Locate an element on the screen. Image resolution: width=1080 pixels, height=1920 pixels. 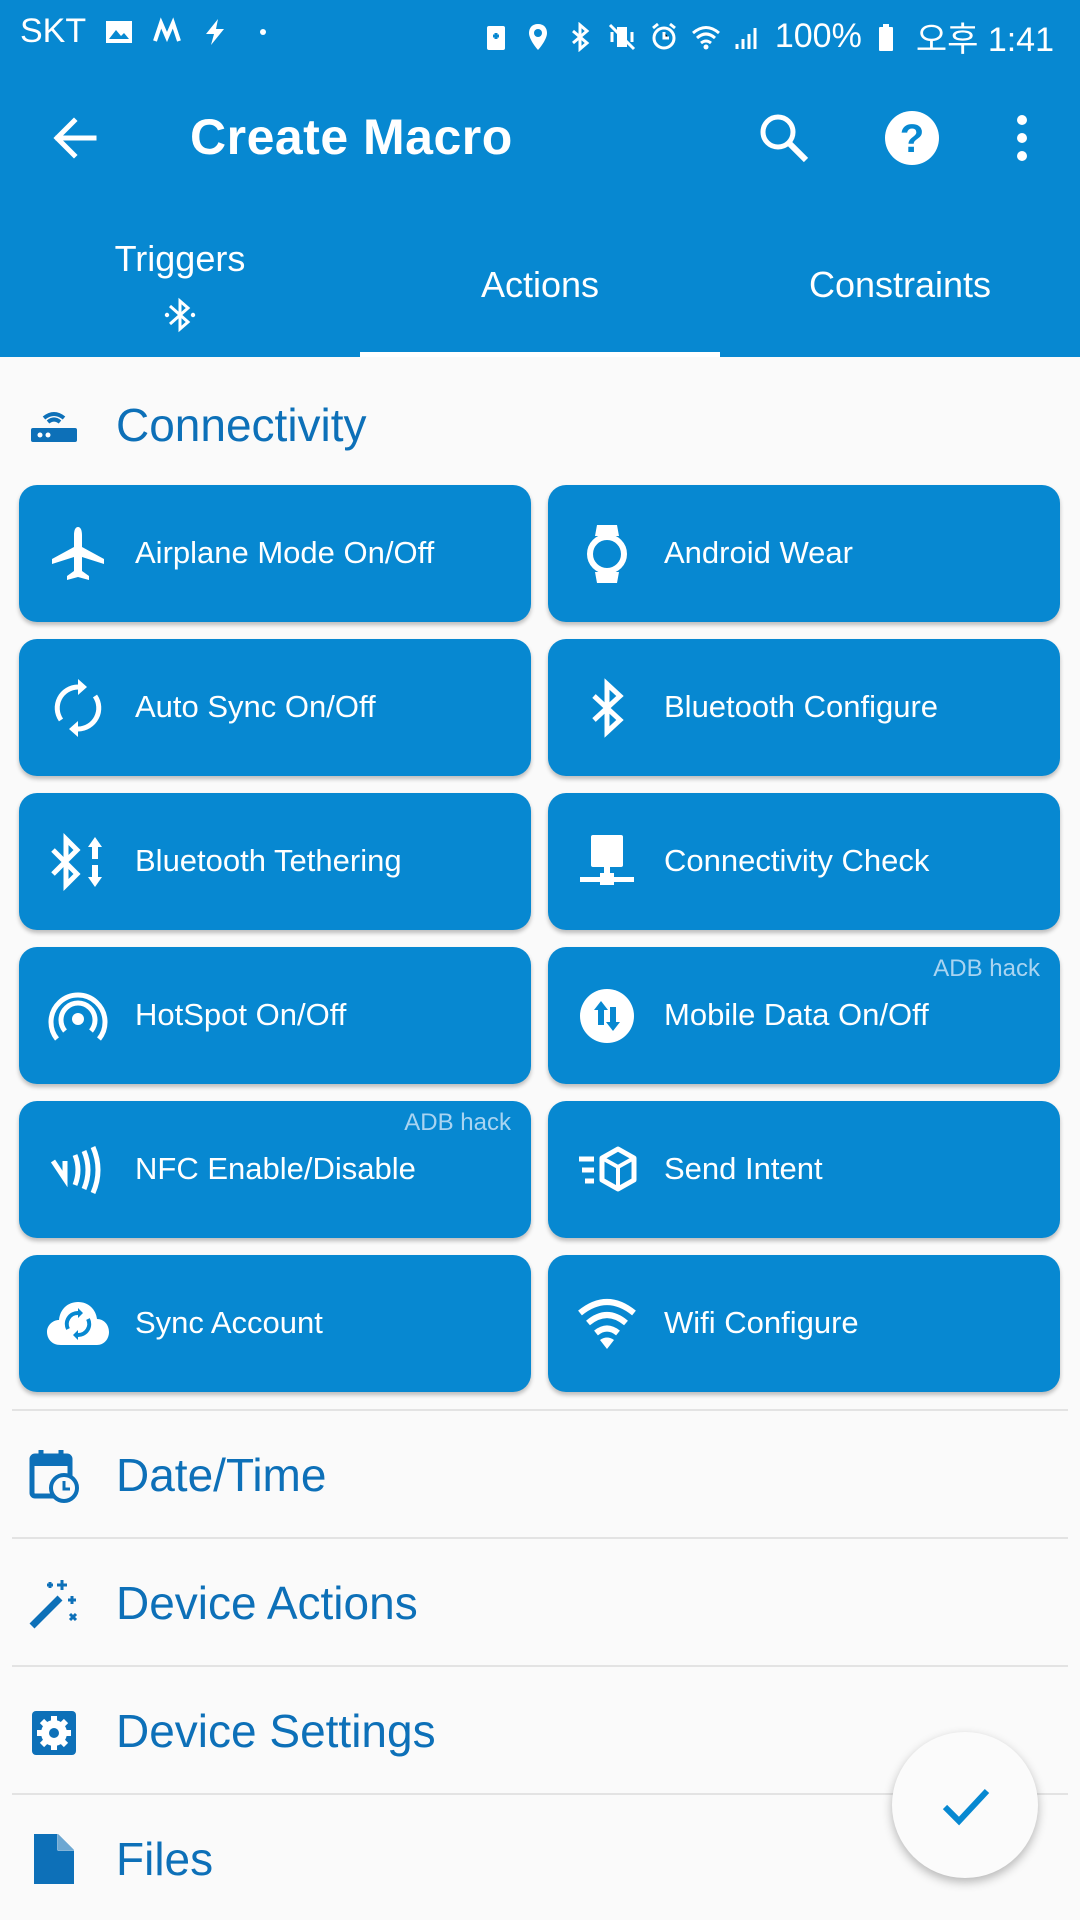
router-icon is located at coordinates (54, 427).